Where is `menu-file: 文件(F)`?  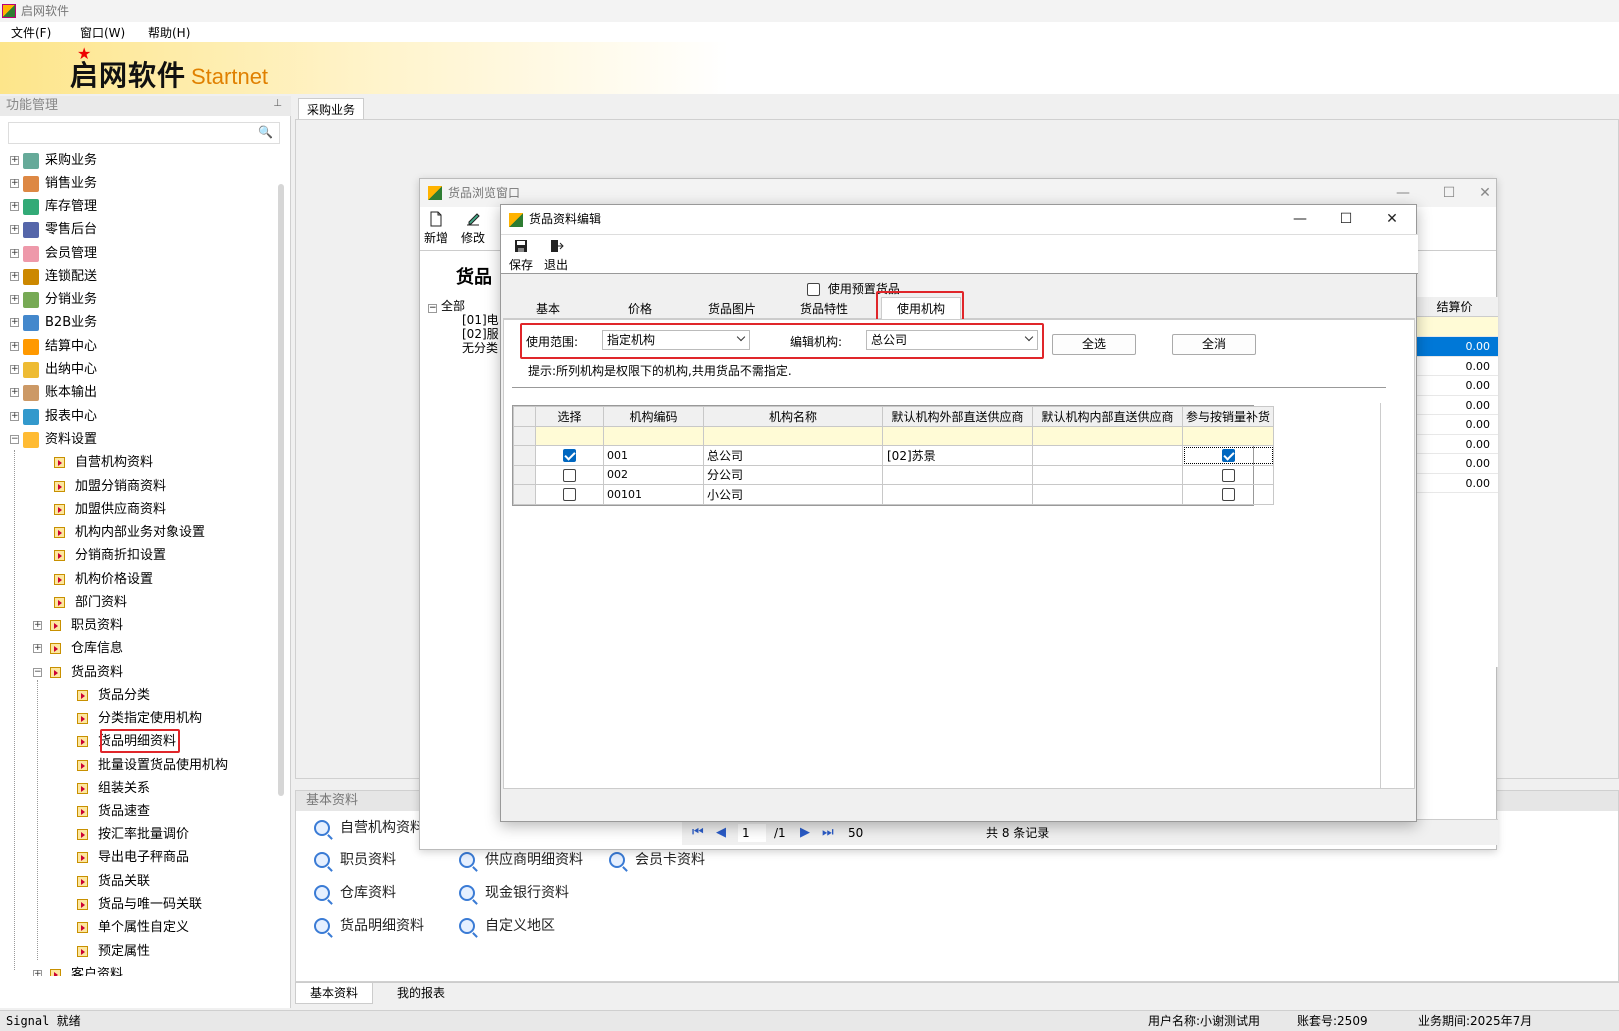
menu-file: 文件(F) is located at coordinates (31, 32).